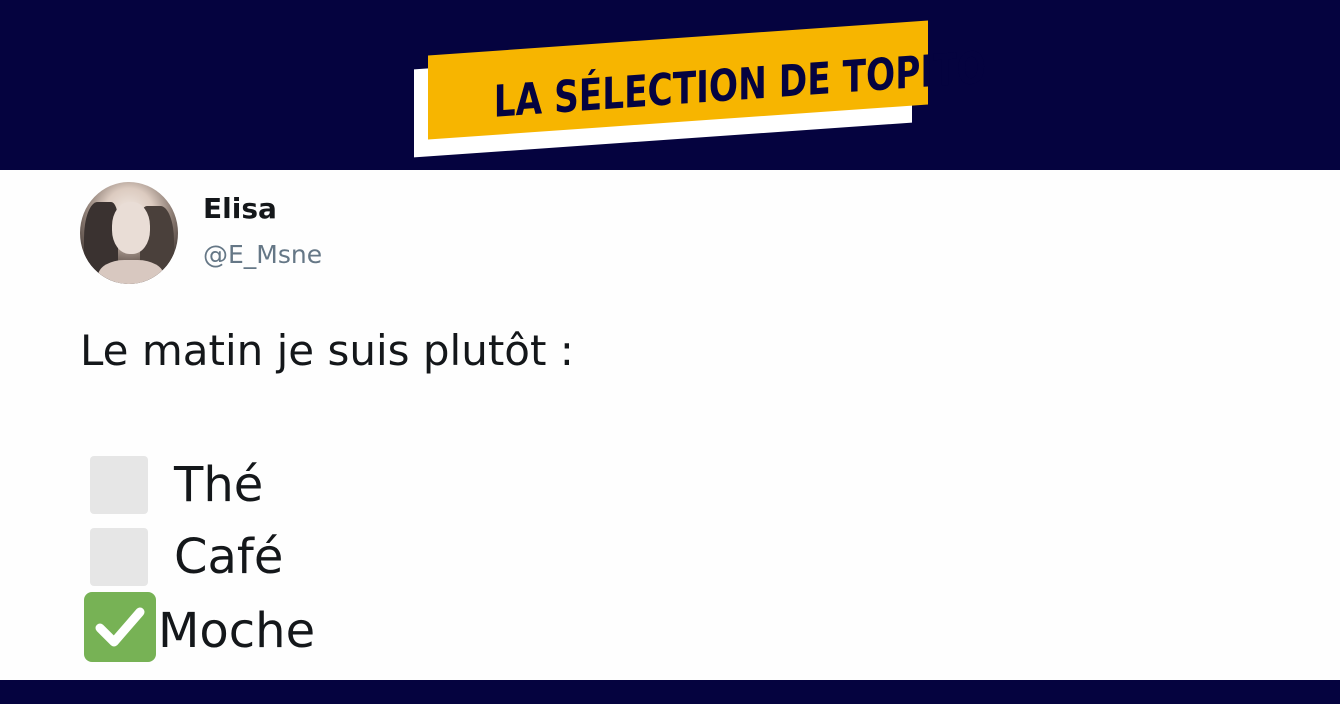 The image size is (1340, 704). I want to click on avatar-shoulder, so click(131, 272).